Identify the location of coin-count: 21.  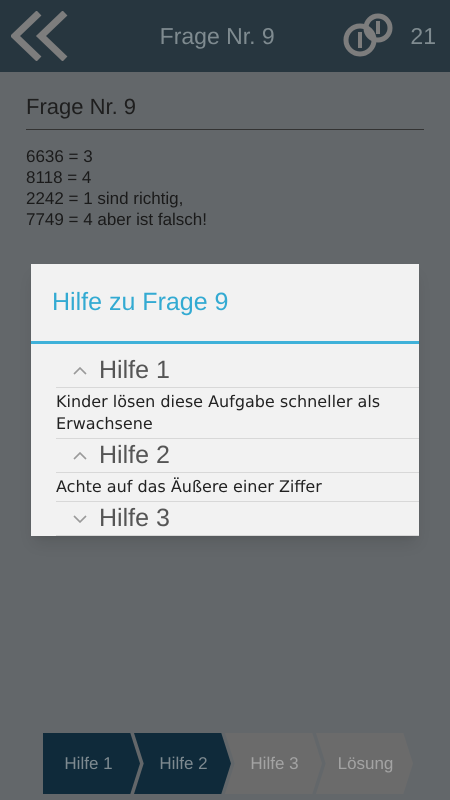
(423, 36).